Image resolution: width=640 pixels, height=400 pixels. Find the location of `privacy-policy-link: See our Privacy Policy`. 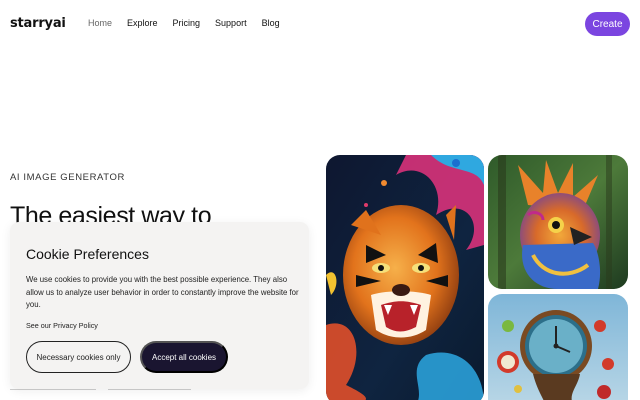

privacy-policy-link: See our Privacy Policy is located at coordinates (62, 325).